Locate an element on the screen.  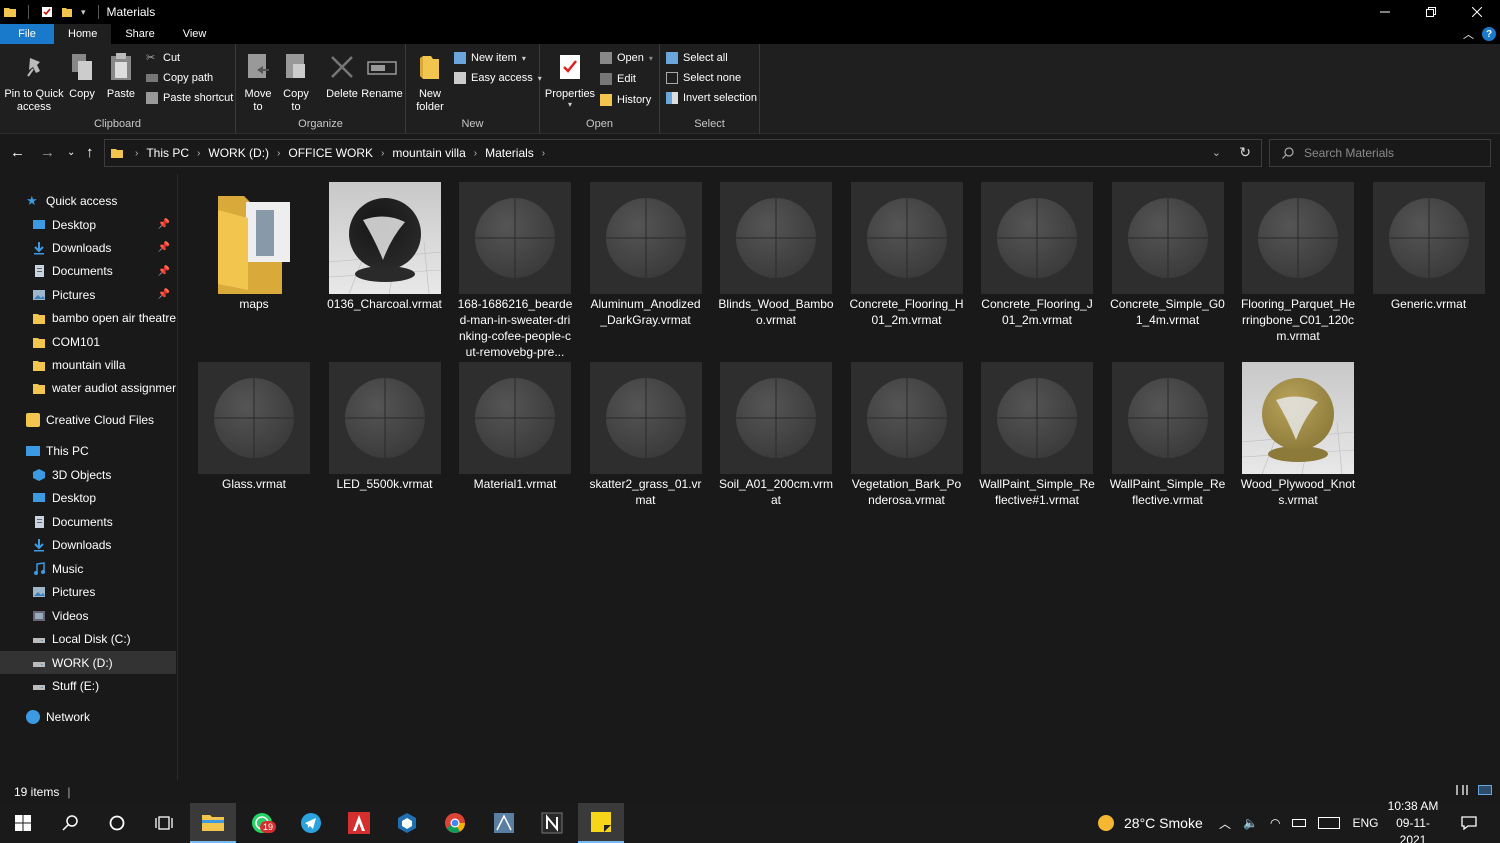
file-item: Blinds_Wood_Bamboo.vrmat is located at coordinates (776, 255).